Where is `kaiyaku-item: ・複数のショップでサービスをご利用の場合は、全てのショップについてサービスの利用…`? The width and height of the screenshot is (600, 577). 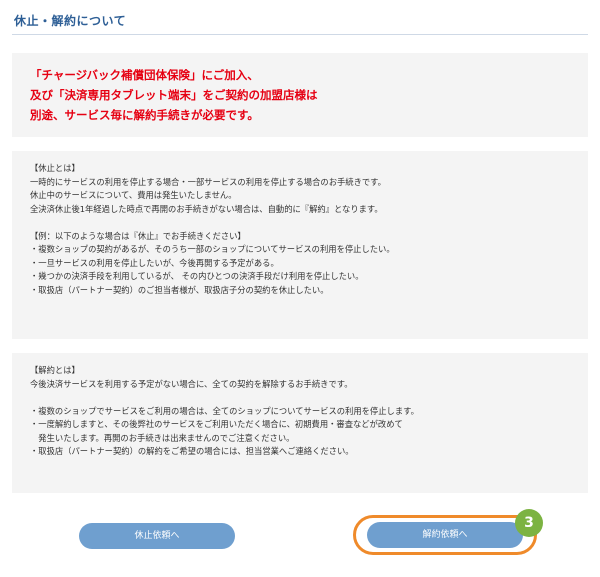
kaiyaku-item: ・複数のショップでサービスをご利用の場合は、全てのショップについてサービスの利用… is located at coordinates (224, 410).